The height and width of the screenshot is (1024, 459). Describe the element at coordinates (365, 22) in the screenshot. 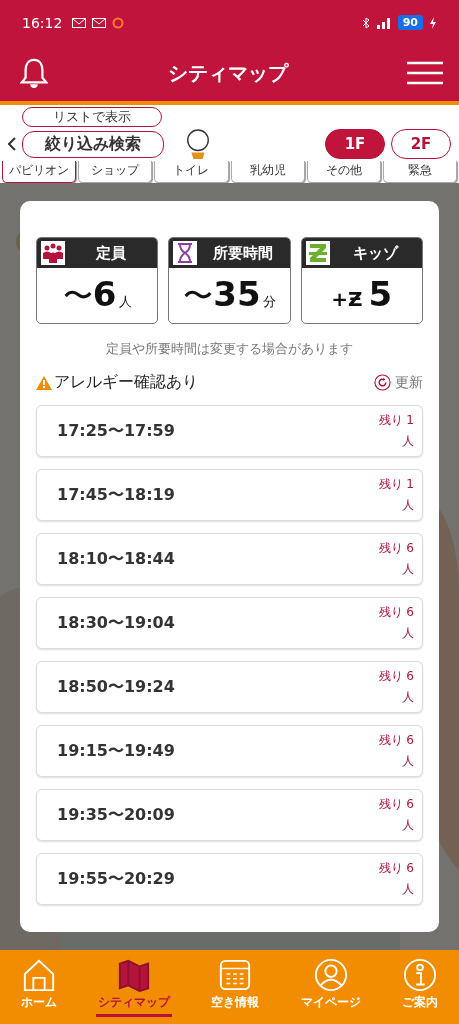

I see `bluetooth-icon` at that location.